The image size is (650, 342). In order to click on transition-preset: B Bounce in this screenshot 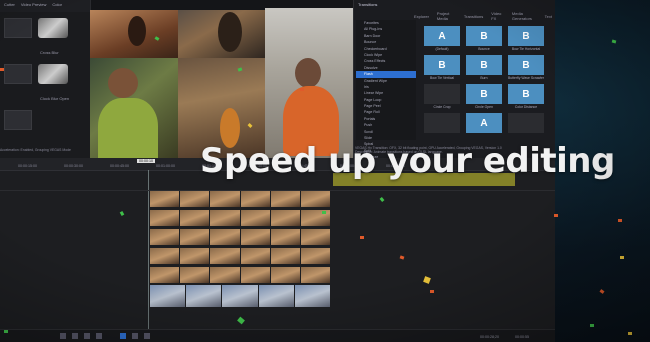, I will do `click(484, 38)`.